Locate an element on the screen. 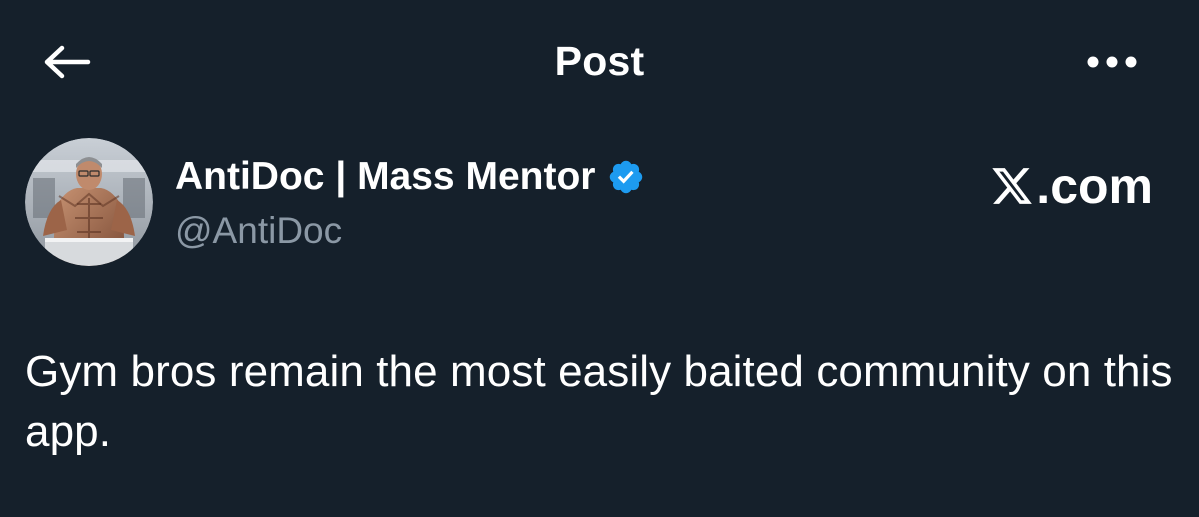  display-name: AntiDoc | Mass Mentor is located at coordinates (385, 177).